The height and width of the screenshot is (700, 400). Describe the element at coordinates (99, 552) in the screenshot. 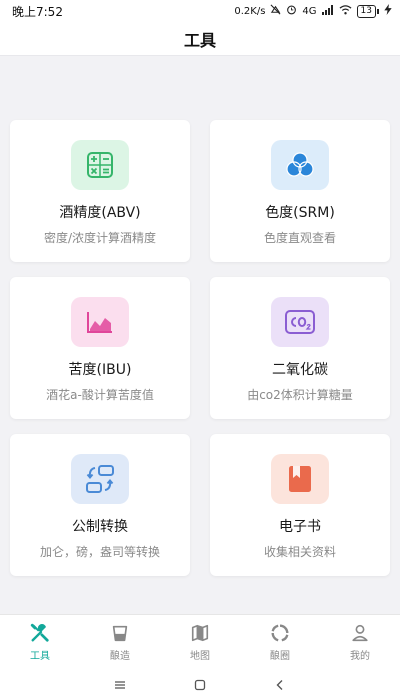

I see `tool-subtitle: 加仑，磅，盎司等转换` at that location.